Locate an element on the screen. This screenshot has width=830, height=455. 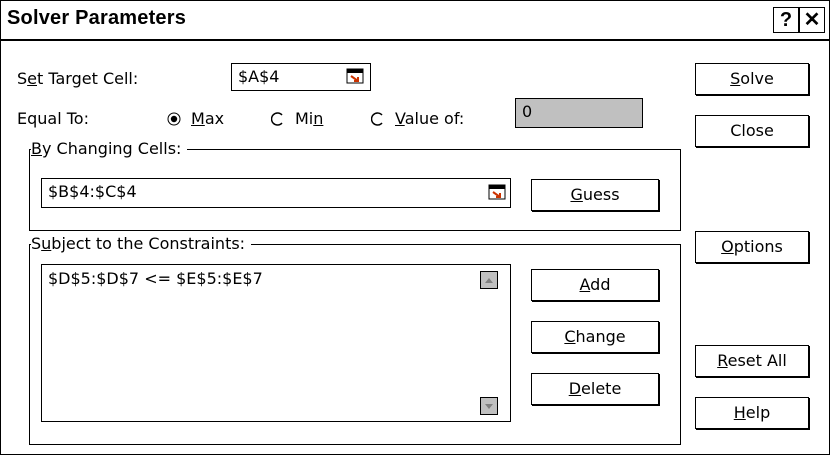
add-button: Add is located at coordinates (595, 285).